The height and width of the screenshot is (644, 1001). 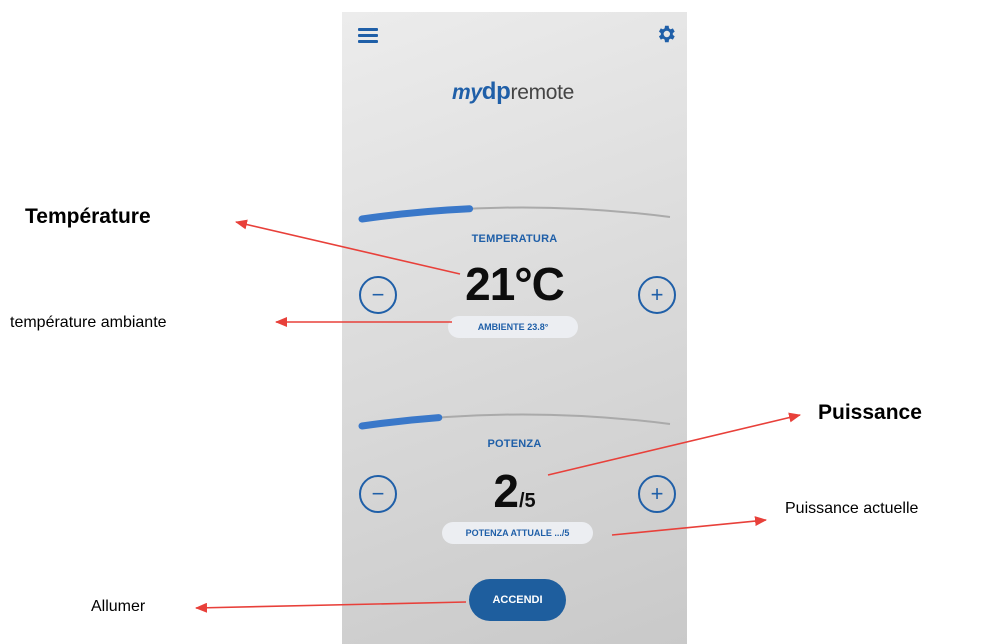 I want to click on temperature-label: TEMPERATURA, so click(x=514, y=239).